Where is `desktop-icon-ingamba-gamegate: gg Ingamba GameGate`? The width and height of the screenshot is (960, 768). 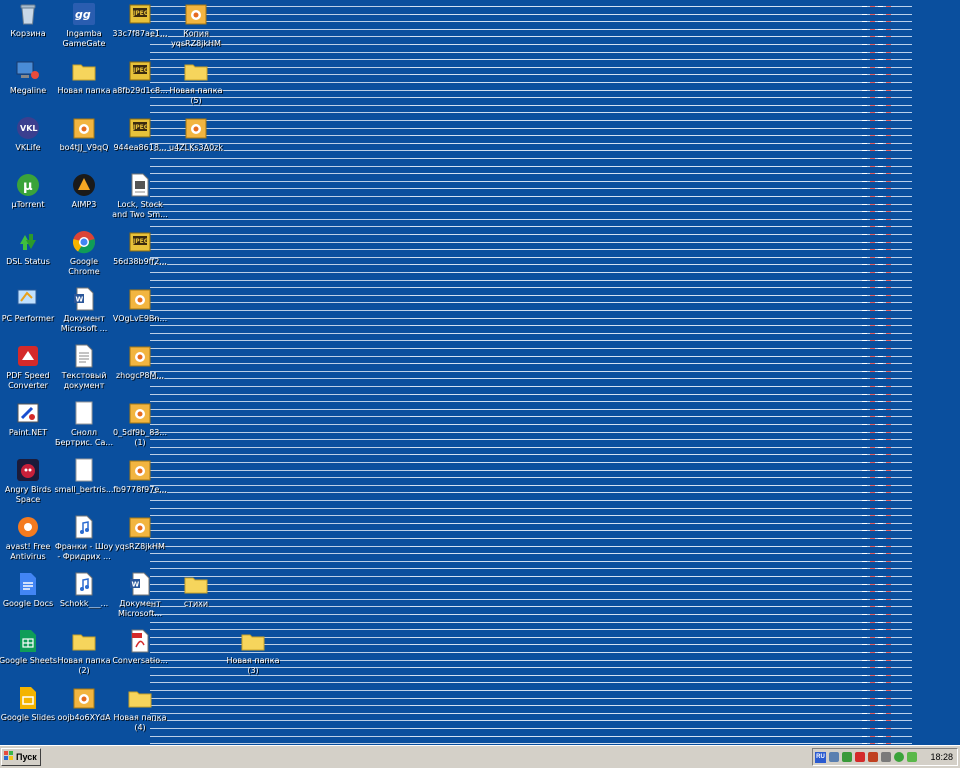
desktop-icon-ingamba-gamegate: gg Ingamba GameGate is located at coordinates (84, 25).